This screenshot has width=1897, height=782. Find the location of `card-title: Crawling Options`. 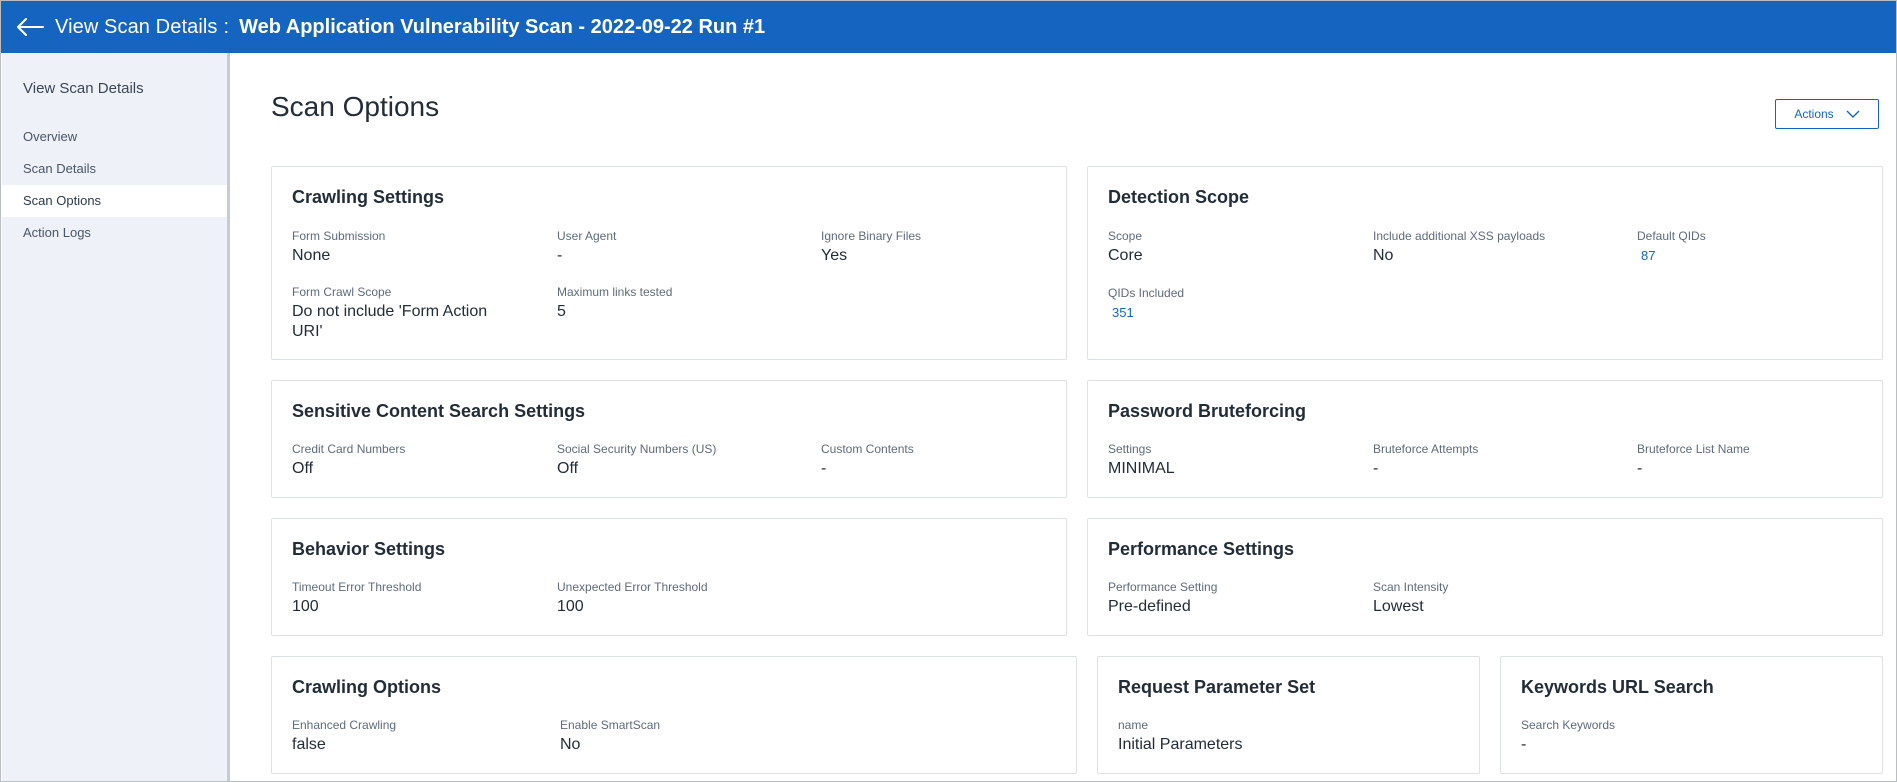

card-title: Crawling Options is located at coordinates (367, 687).